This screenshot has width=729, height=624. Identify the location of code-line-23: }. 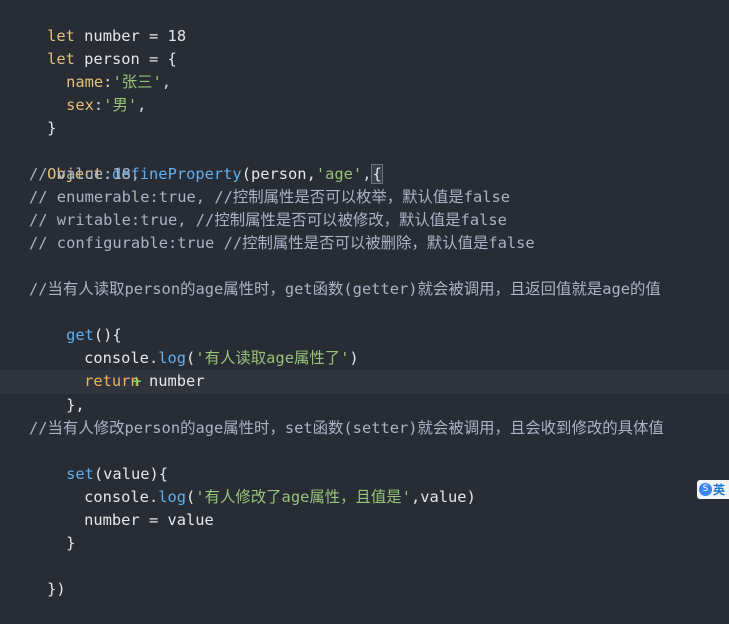
(52, 530).